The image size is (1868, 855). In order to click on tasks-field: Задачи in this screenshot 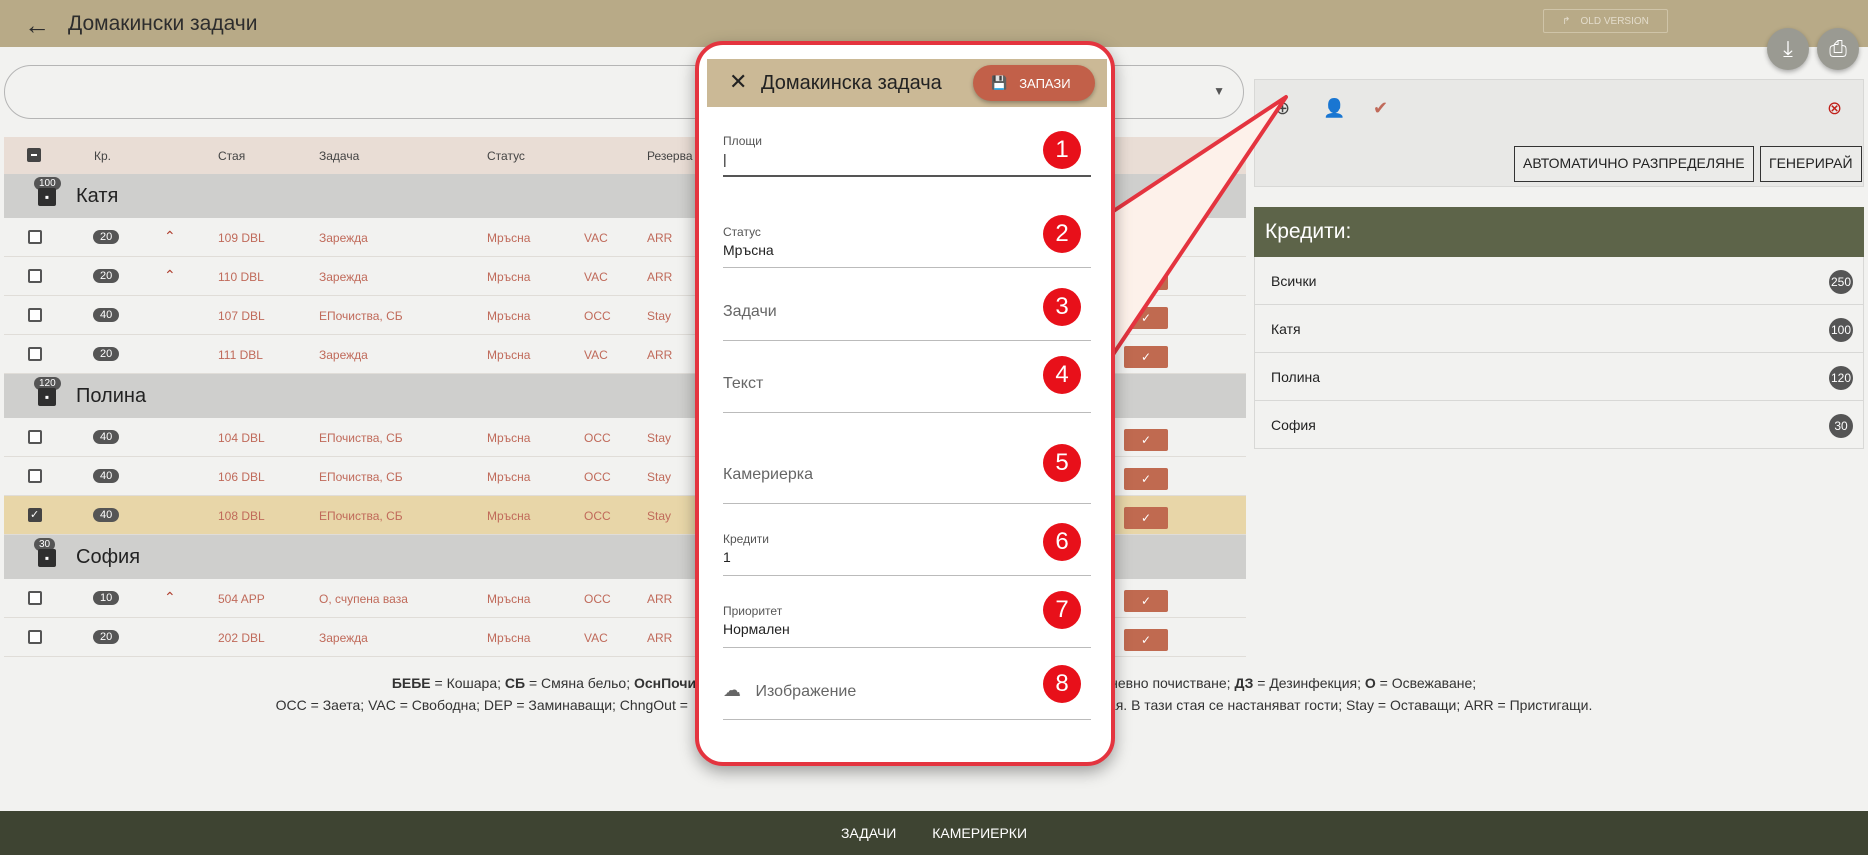, I will do `click(907, 322)`.